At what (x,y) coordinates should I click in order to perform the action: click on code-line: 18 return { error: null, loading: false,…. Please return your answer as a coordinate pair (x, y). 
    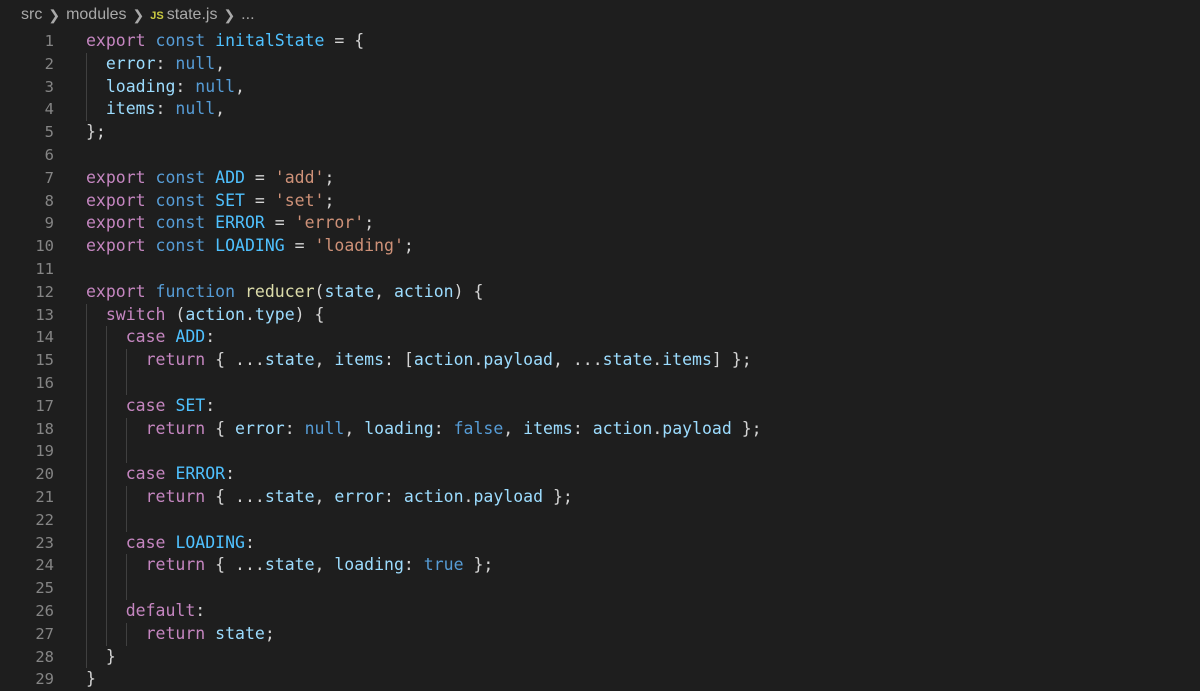
    Looking at the image, I should click on (600, 429).